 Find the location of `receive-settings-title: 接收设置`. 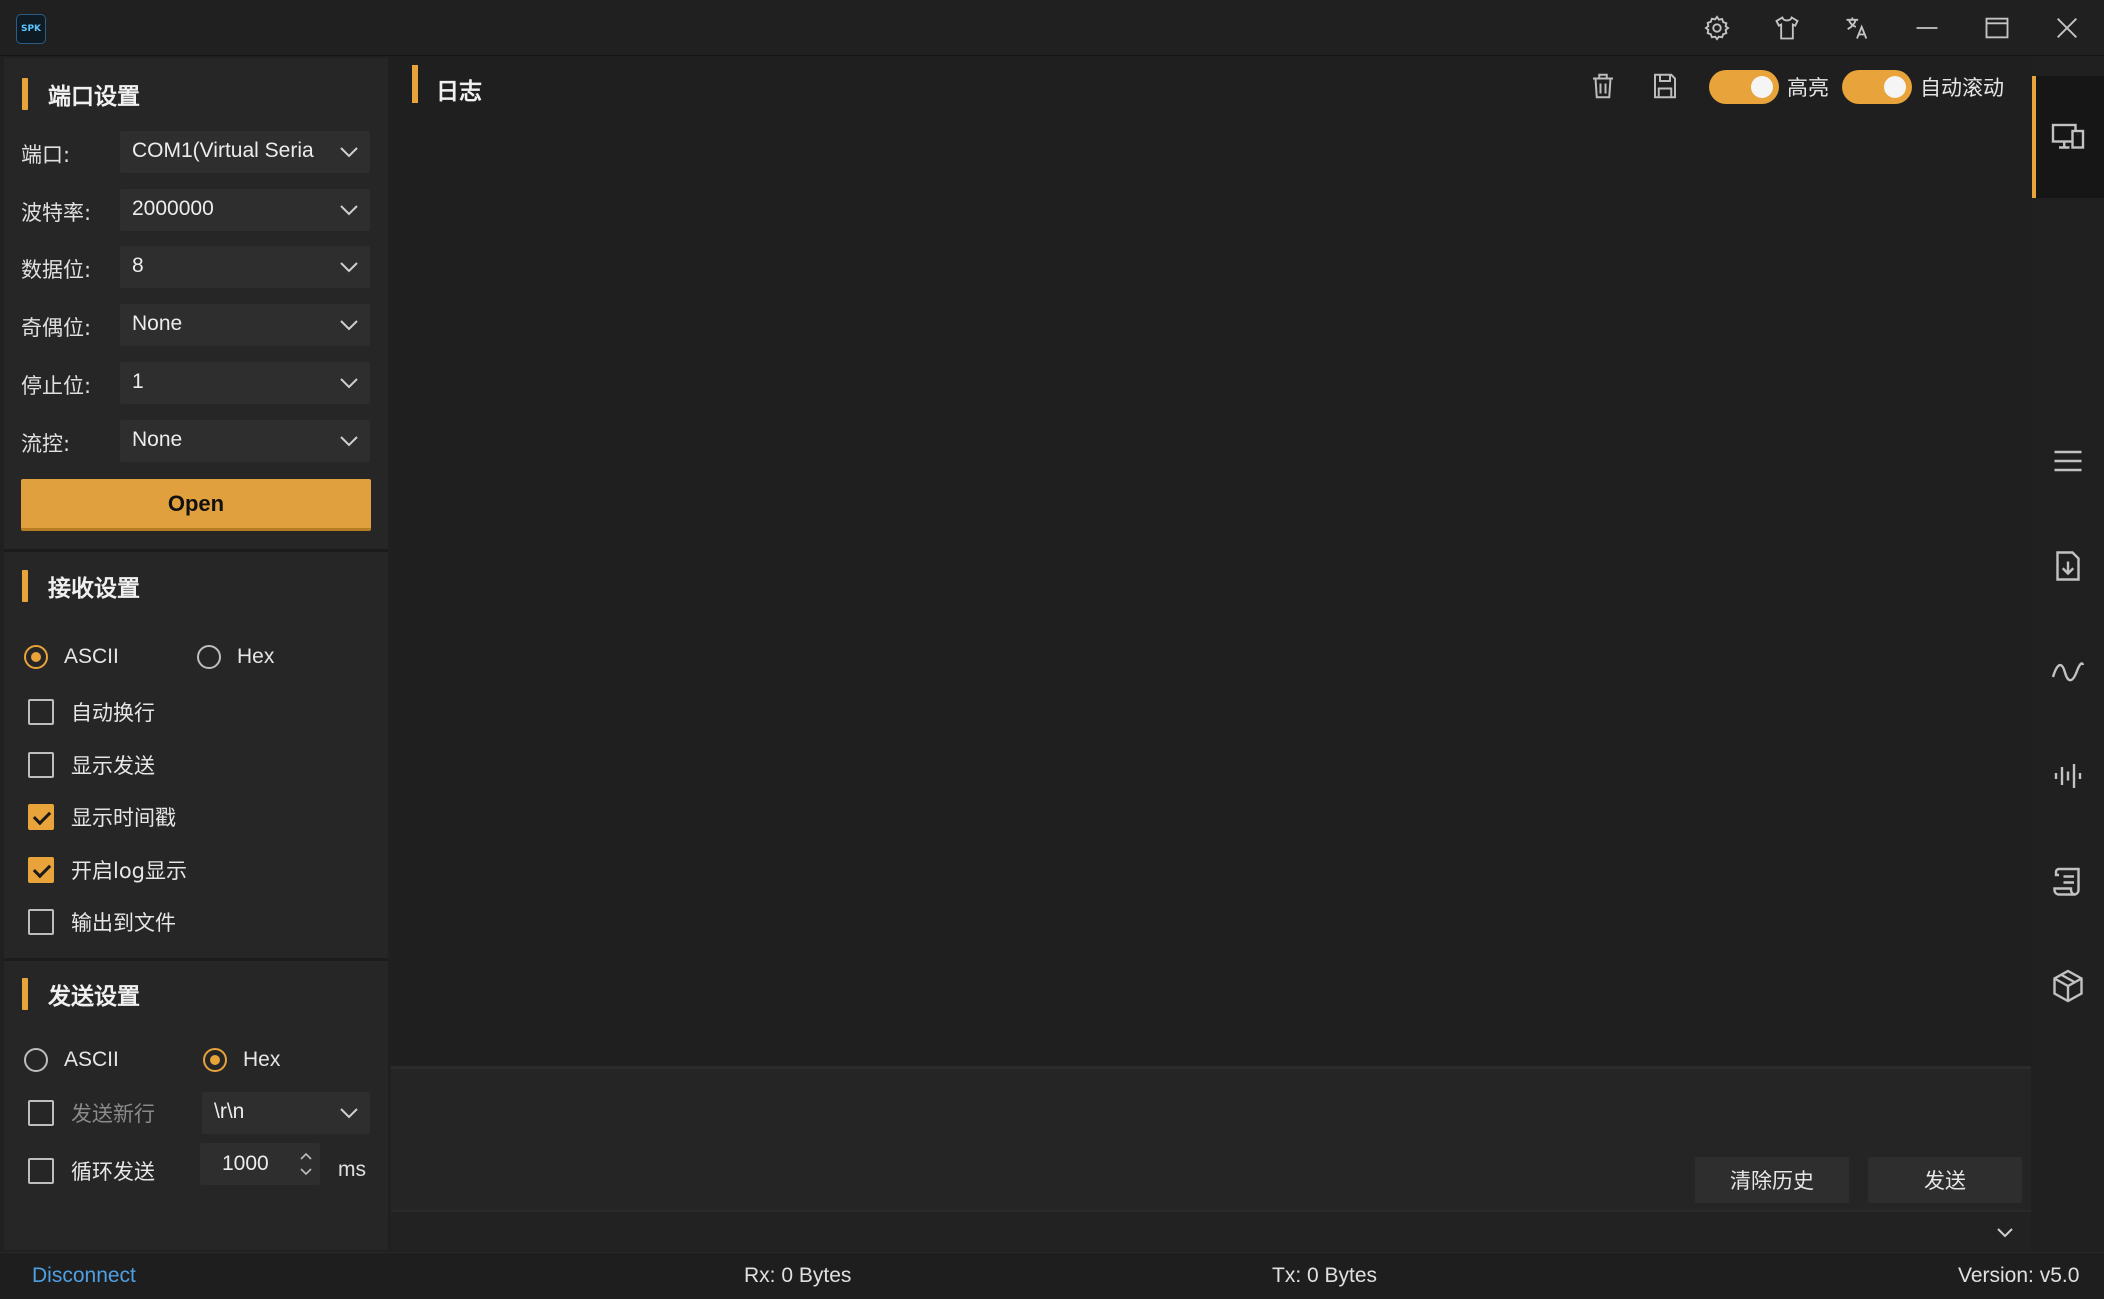

receive-settings-title: 接收设置 is located at coordinates (94, 589).